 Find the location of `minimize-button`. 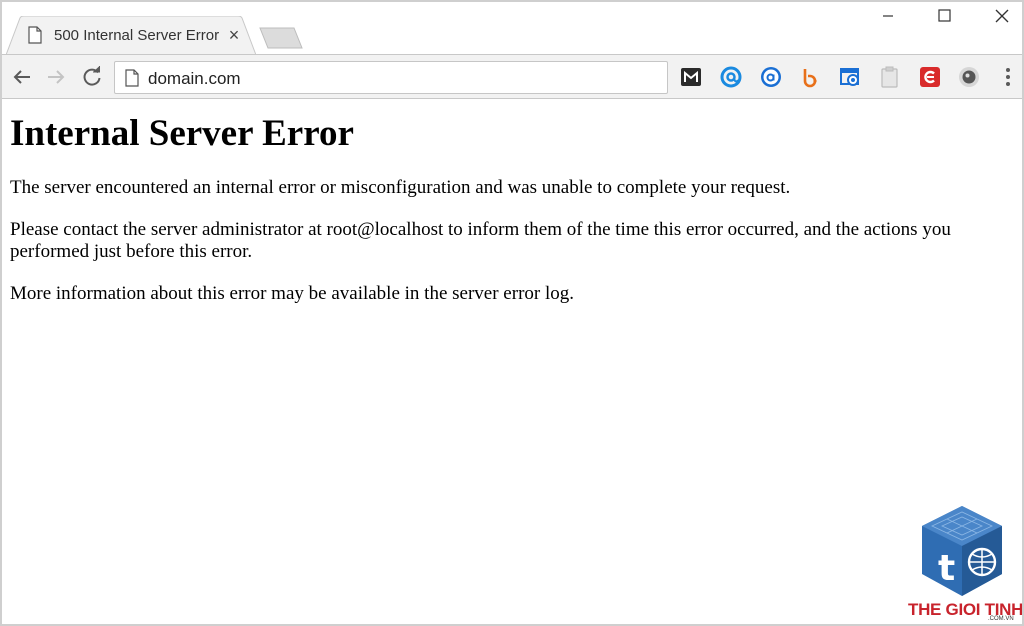

minimize-button is located at coordinates (888, 17).